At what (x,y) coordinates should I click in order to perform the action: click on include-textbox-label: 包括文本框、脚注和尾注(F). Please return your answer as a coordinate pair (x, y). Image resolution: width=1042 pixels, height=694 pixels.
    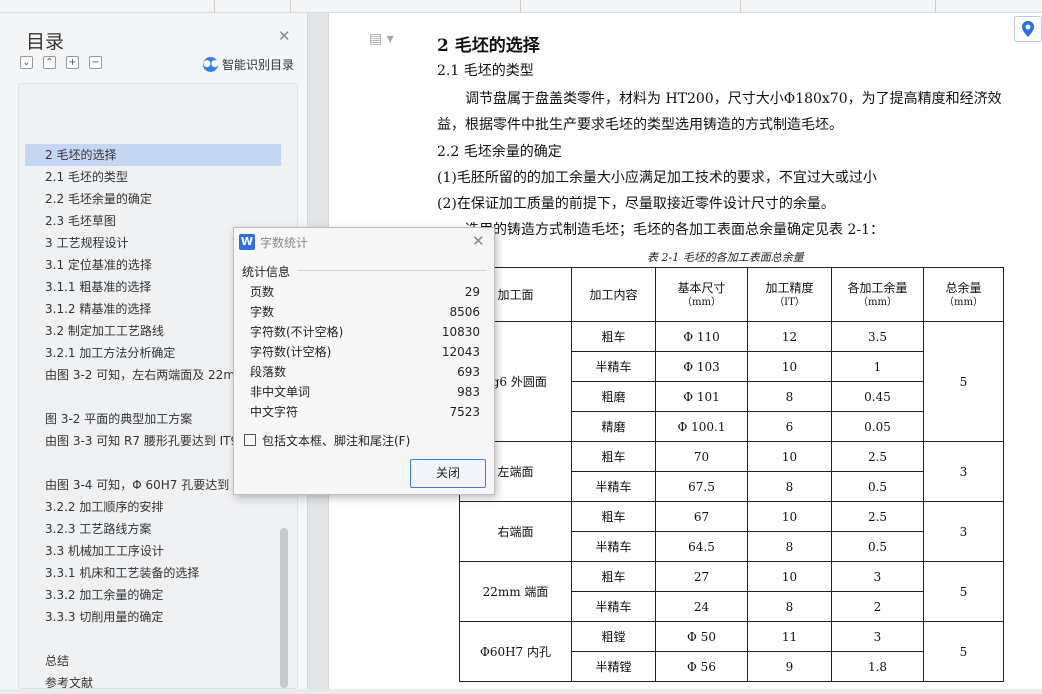
    Looking at the image, I should click on (336, 441).